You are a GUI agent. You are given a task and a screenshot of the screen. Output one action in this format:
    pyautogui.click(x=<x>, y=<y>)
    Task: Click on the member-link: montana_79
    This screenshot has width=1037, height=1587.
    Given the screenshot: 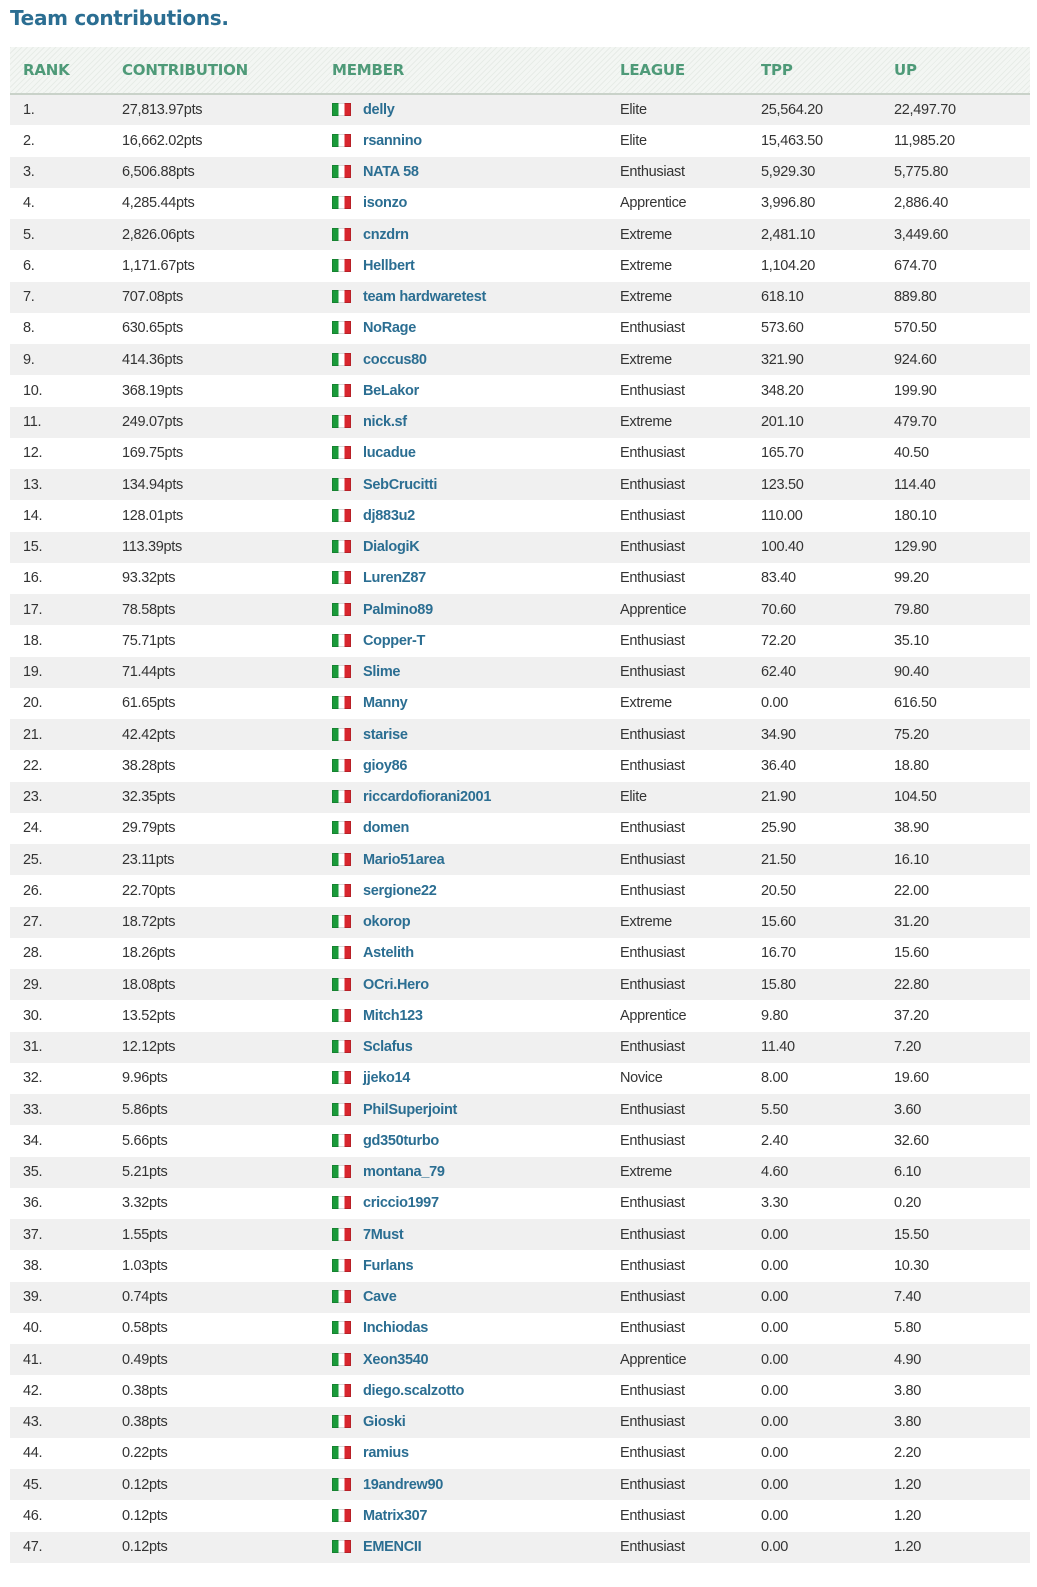 What is the action you would take?
    pyautogui.click(x=404, y=1172)
    